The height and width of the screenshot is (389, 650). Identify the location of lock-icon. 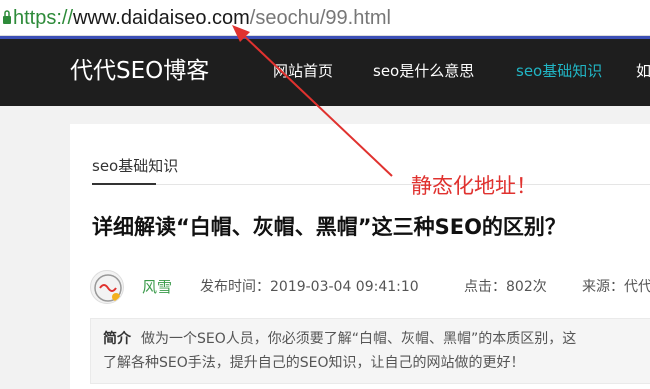
(7, 17).